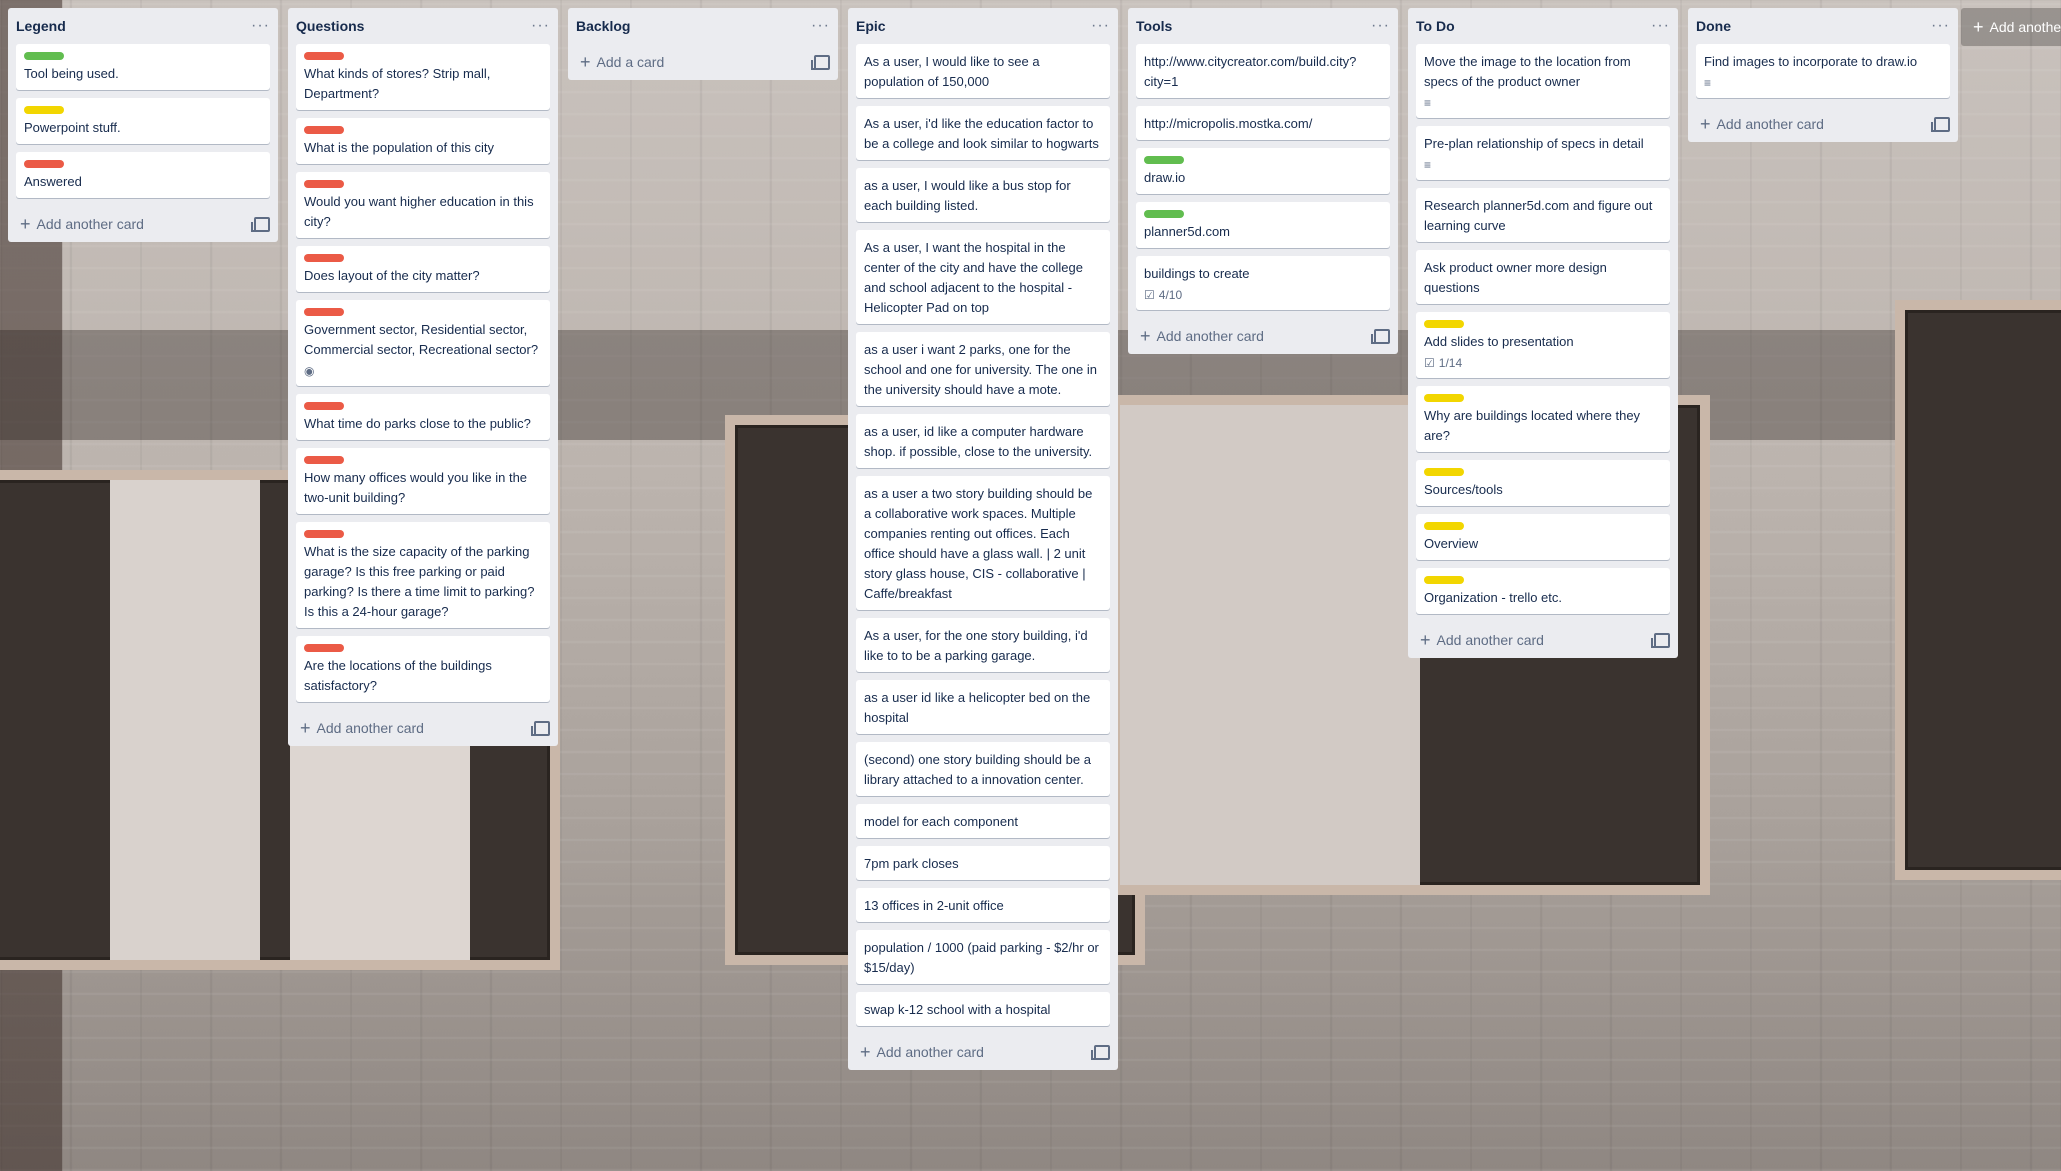 The width and height of the screenshot is (2061, 1171). Describe the element at coordinates (1263, 283) in the screenshot. I see `card: buildings to create ☑ 4/10` at that location.